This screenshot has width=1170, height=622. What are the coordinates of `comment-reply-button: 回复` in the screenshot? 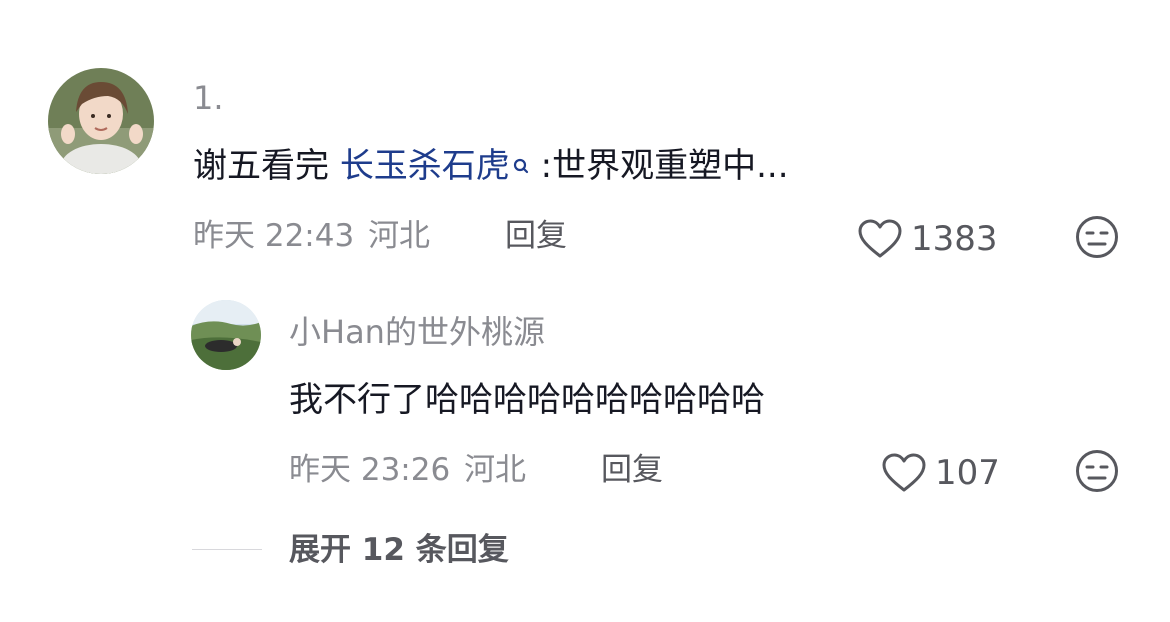 It's located at (536, 236).